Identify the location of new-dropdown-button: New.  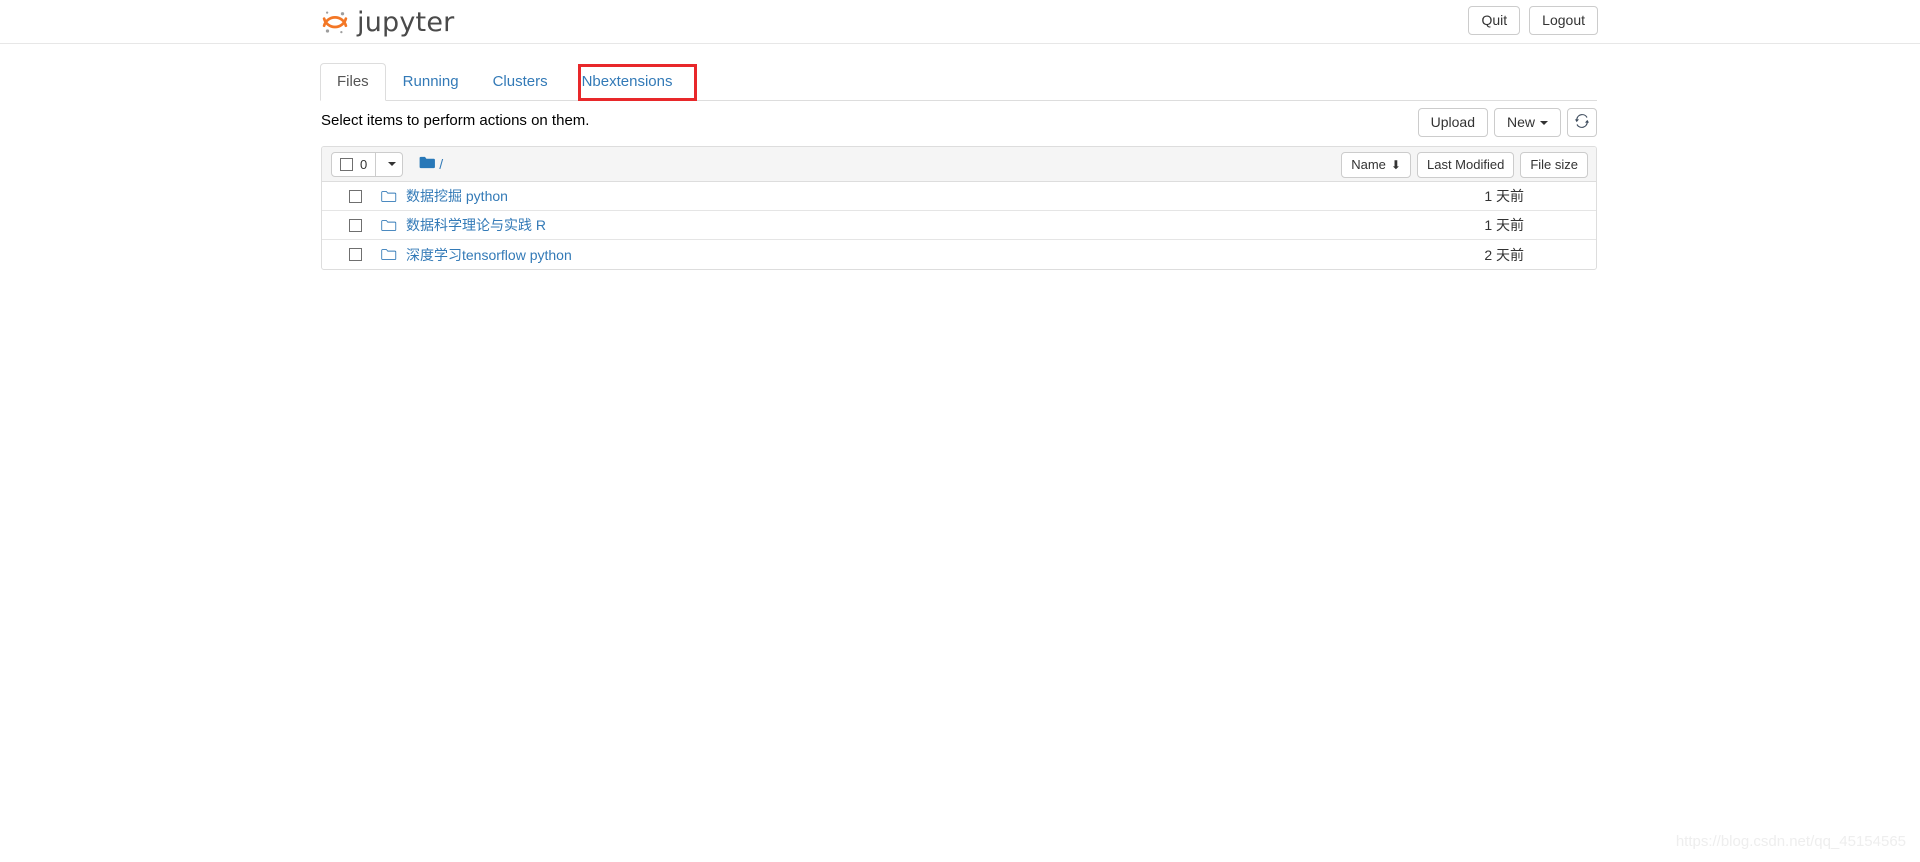
(1527, 122).